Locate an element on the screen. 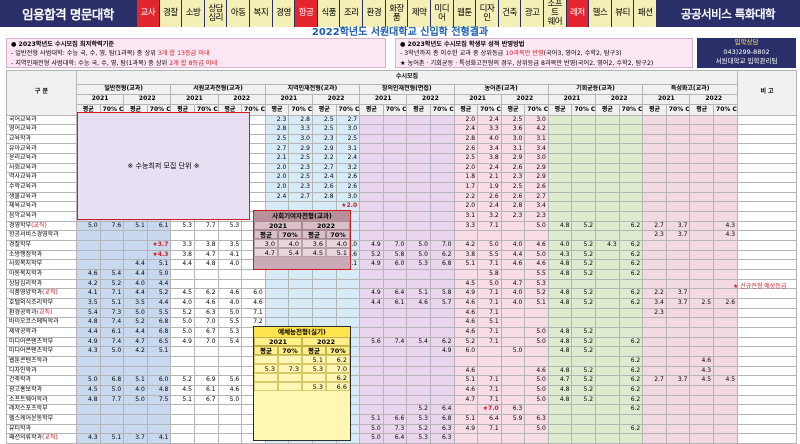 The width and height of the screenshot is (800, 444). category-tab: 패션 is located at coordinates (645, 13).